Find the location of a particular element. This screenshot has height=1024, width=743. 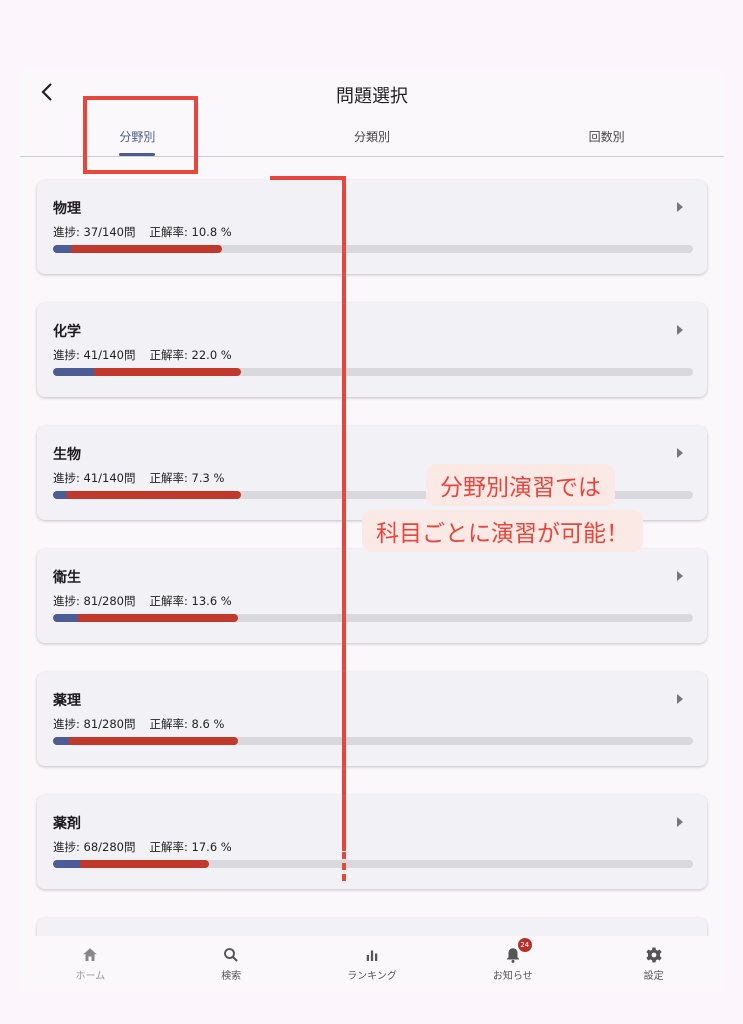

subject-stats: 進捗: 68/280問 正解率: 17.6 % is located at coordinates (142, 847).